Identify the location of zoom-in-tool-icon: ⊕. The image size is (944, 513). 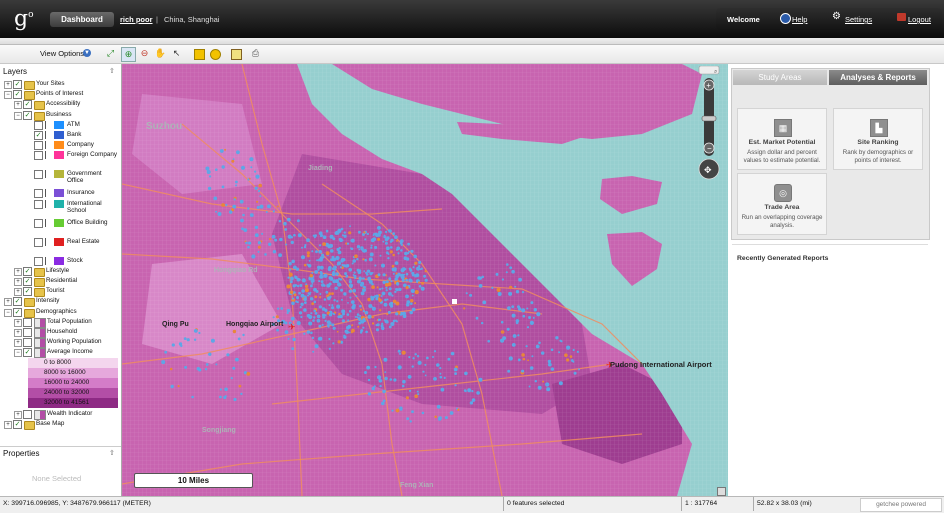
(128, 54).